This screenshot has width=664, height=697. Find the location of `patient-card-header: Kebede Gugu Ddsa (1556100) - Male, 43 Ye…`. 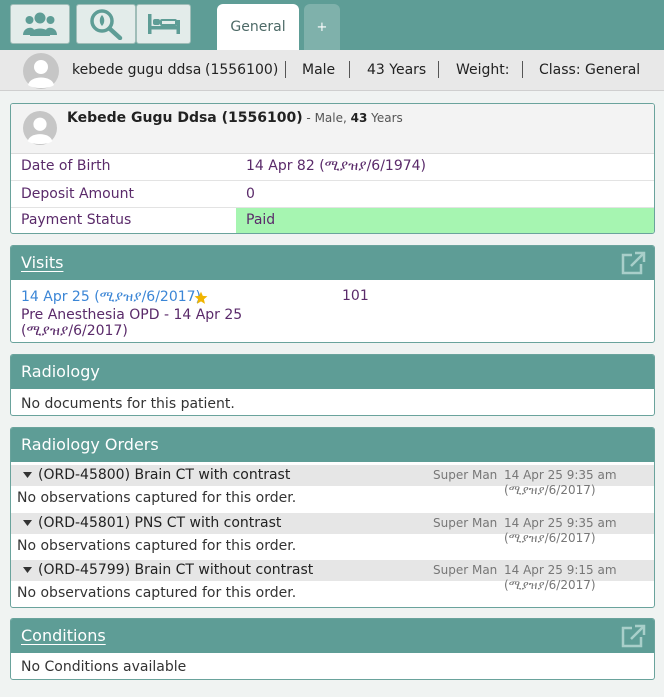

patient-card-header: Kebede Gugu Ddsa (1556100) - Male, 43 Ye… is located at coordinates (332, 129).